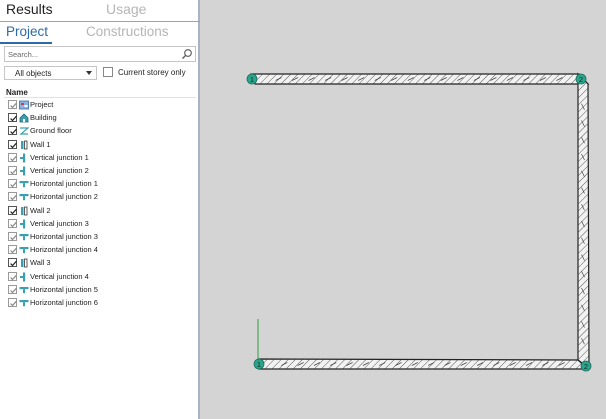 Image resolution: width=606 pixels, height=419 pixels. Describe the element at coordinates (64, 236) in the screenshot. I see `tree-item-label: Horizontal junction 3` at that location.